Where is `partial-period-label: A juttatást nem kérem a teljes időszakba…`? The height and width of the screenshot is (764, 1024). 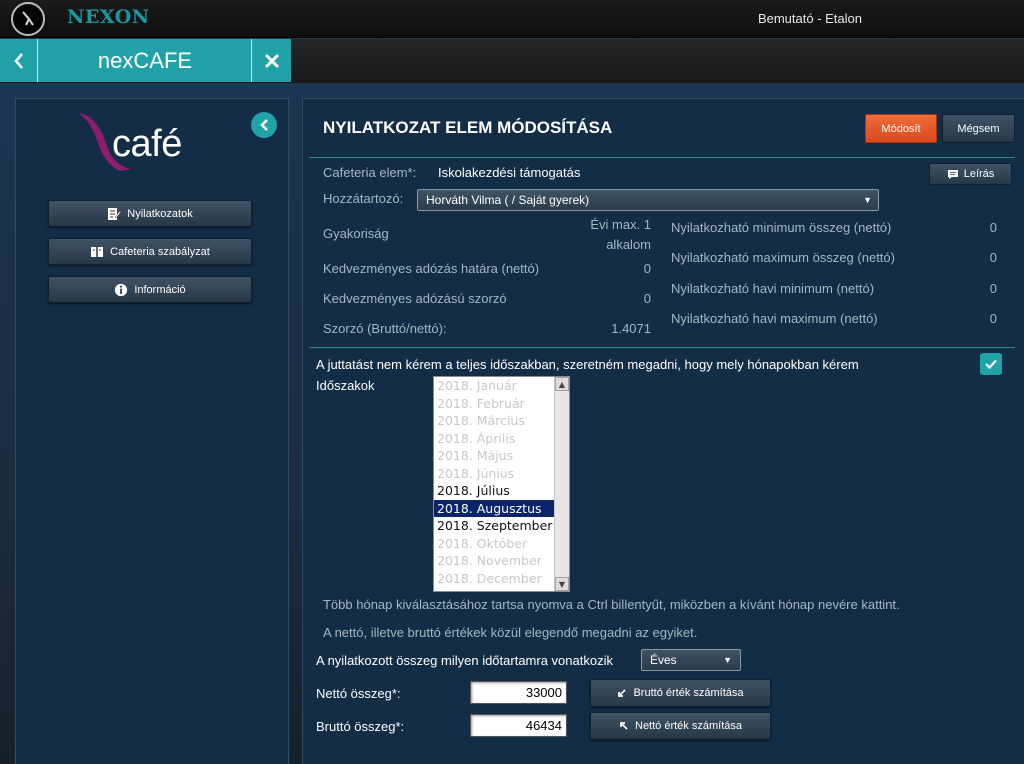 partial-period-label: A juttatást nem kérem a teljes időszakba… is located at coordinates (587, 364).